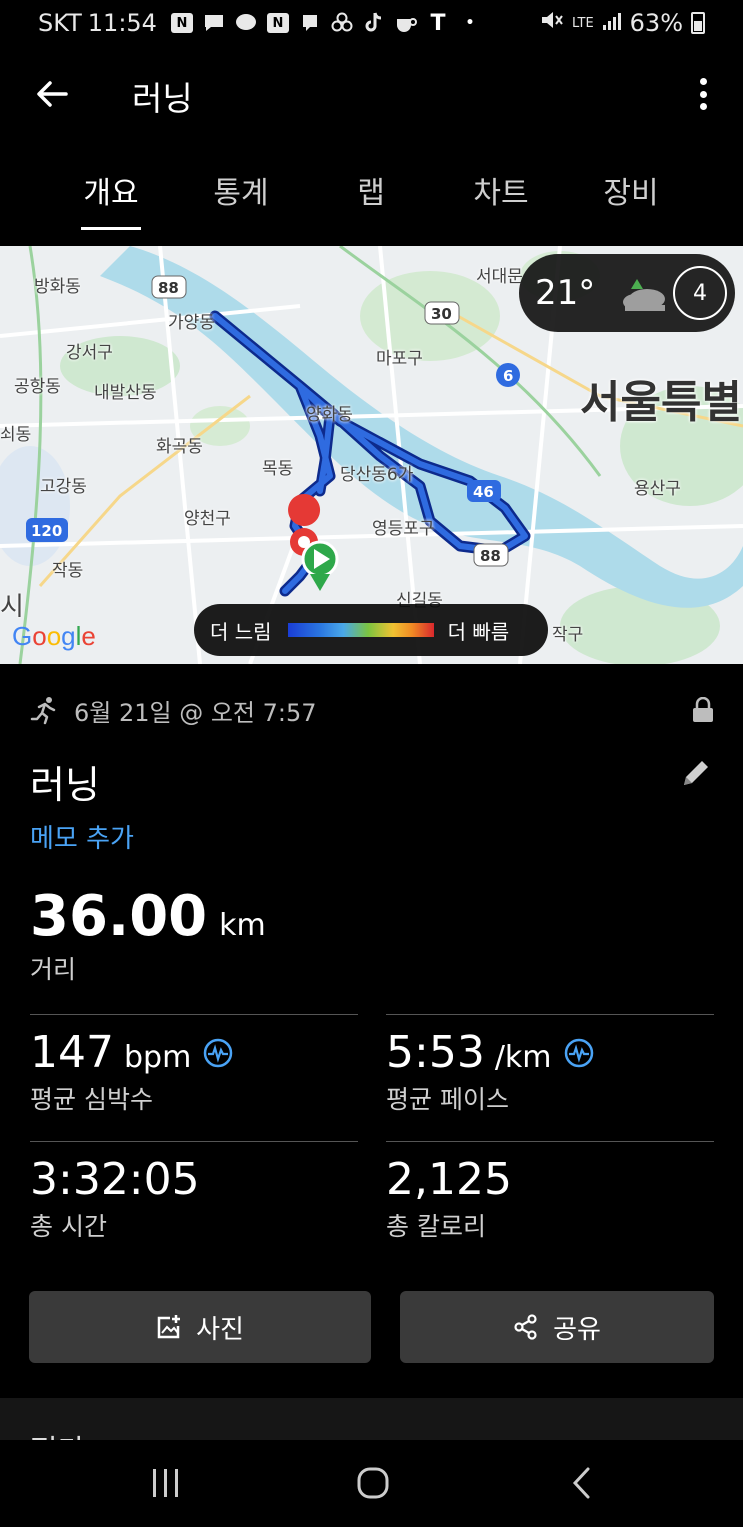  Describe the element at coordinates (207, 519) in the screenshot. I see `map-label: 양천구` at that location.